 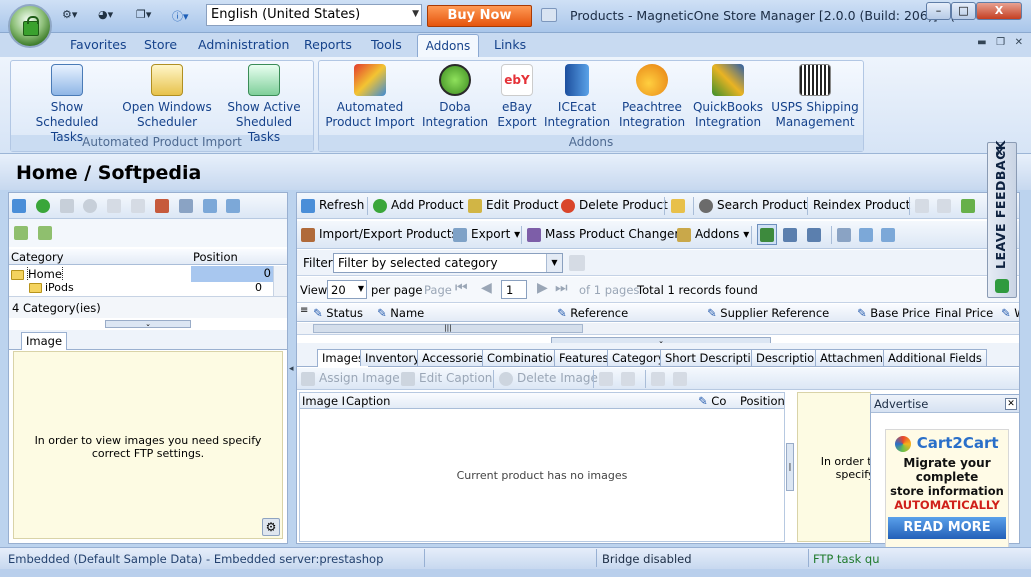 What do you see at coordinates (368, 401) in the screenshot?
I see `column-caption: Caption` at bounding box center [368, 401].